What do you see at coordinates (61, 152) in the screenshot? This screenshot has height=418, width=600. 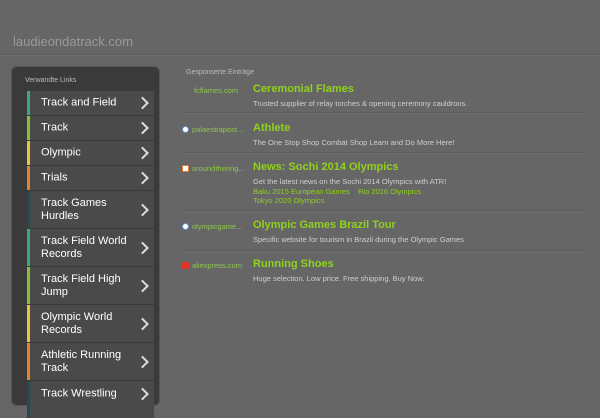 I see `sidebar-item-label: Olympic` at bounding box center [61, 152].